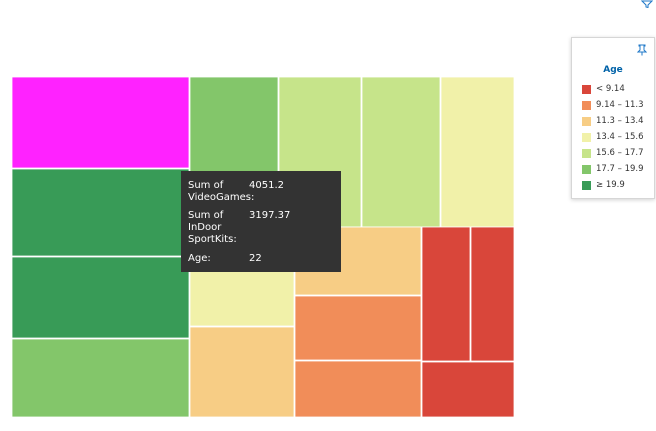 The height and width of the screenshot is (431, 656). I want to click on legend-item: 11.3 – 13.4, so click(613, 121).